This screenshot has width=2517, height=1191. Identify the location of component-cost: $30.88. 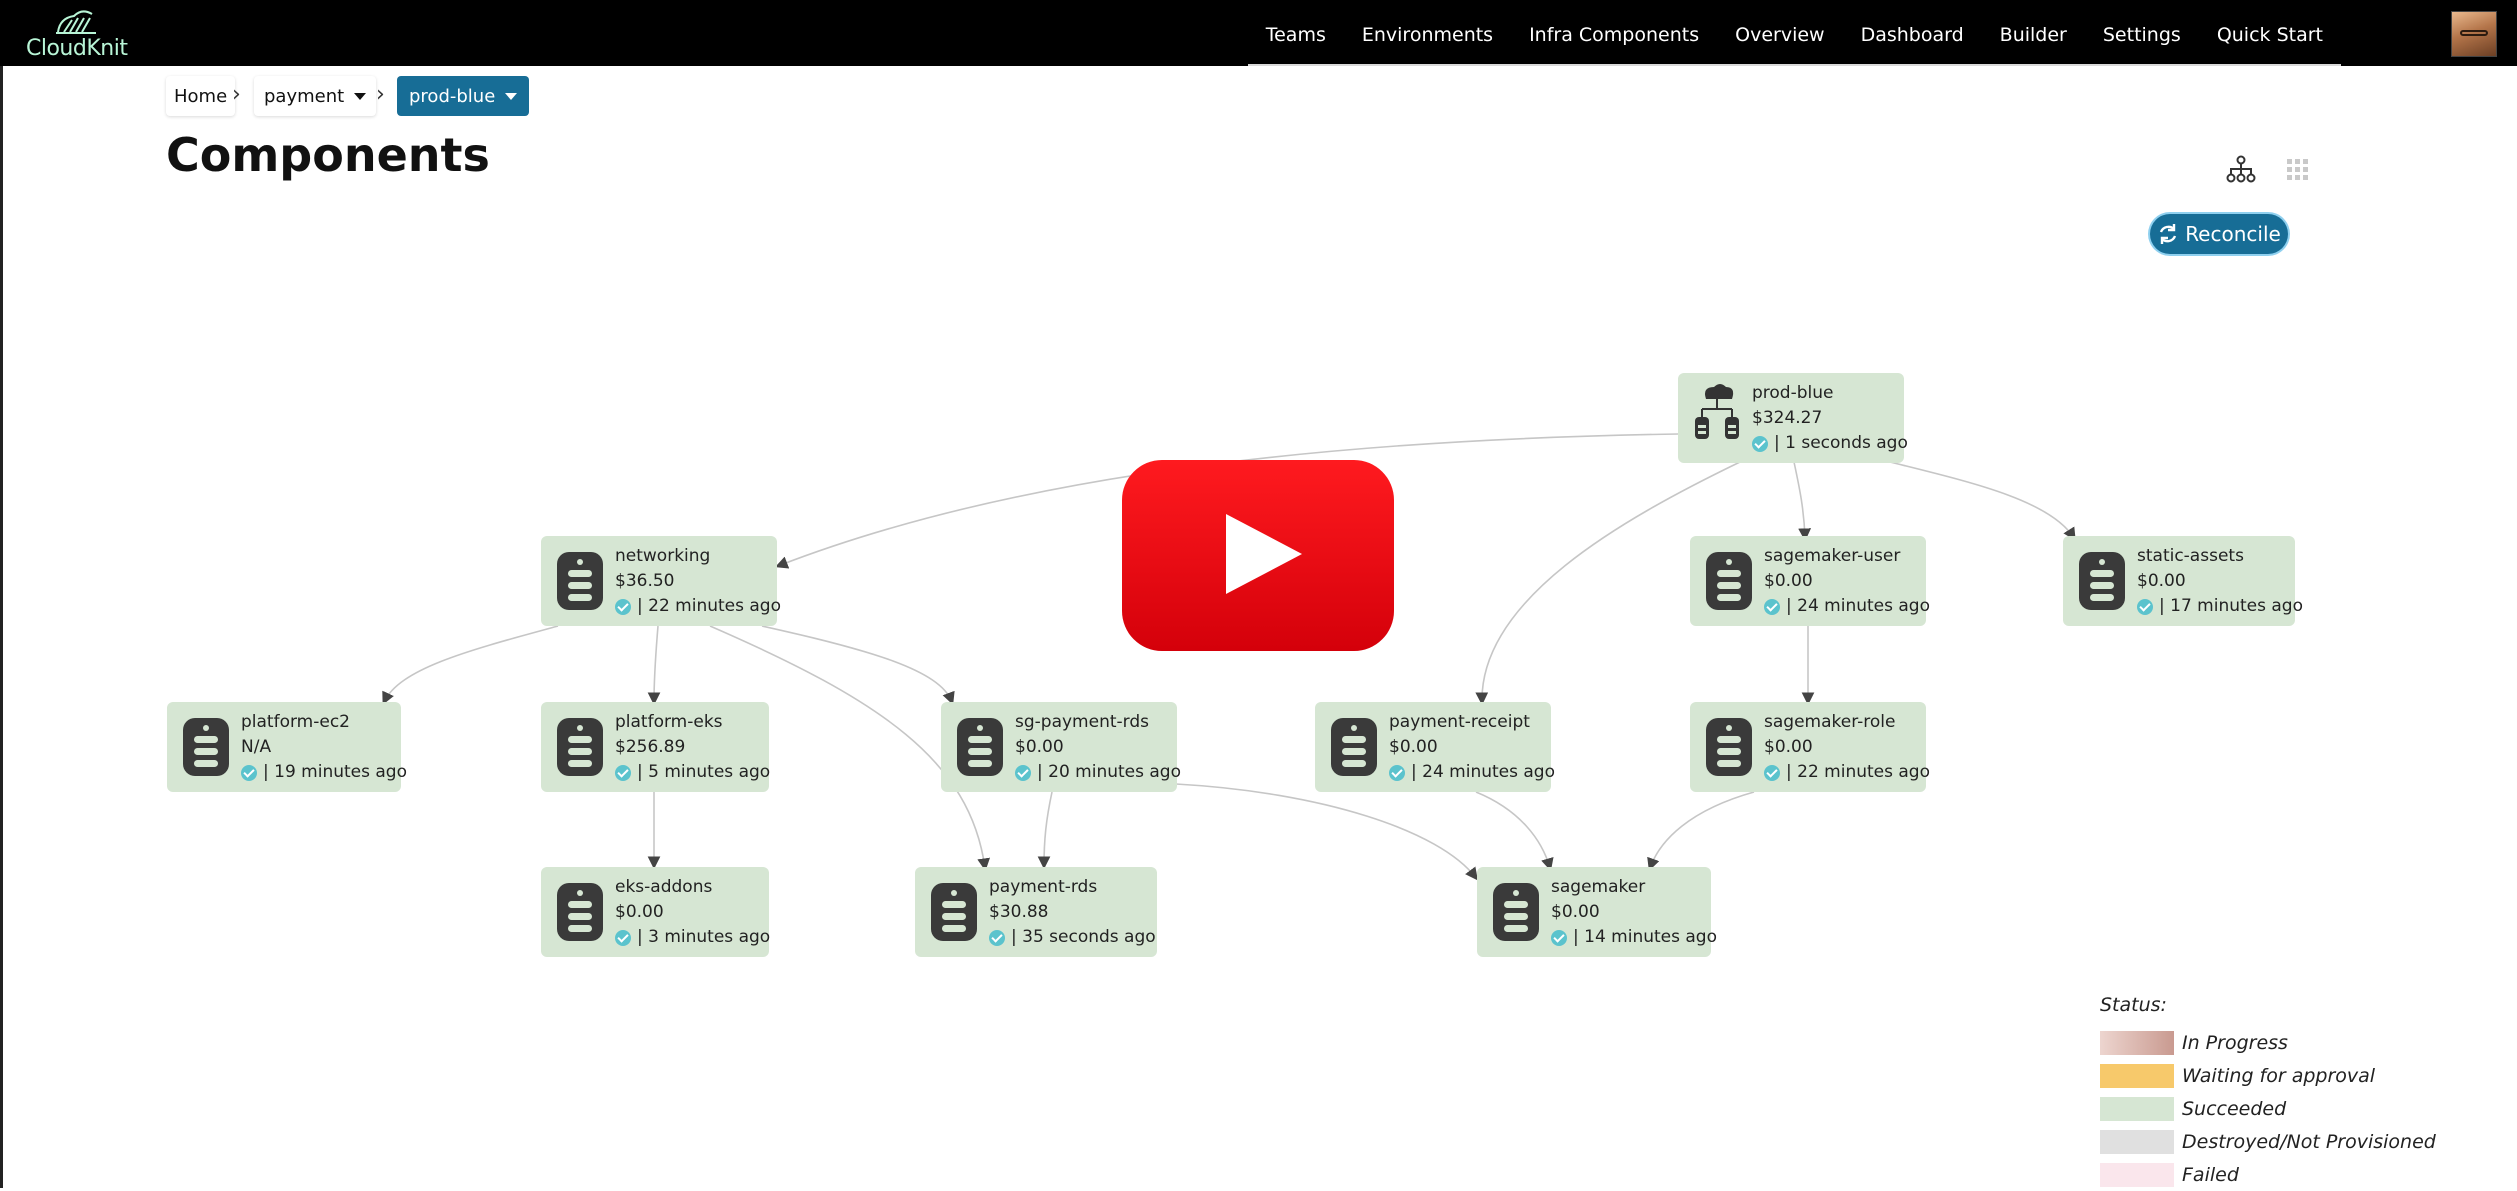
(1019, 912).